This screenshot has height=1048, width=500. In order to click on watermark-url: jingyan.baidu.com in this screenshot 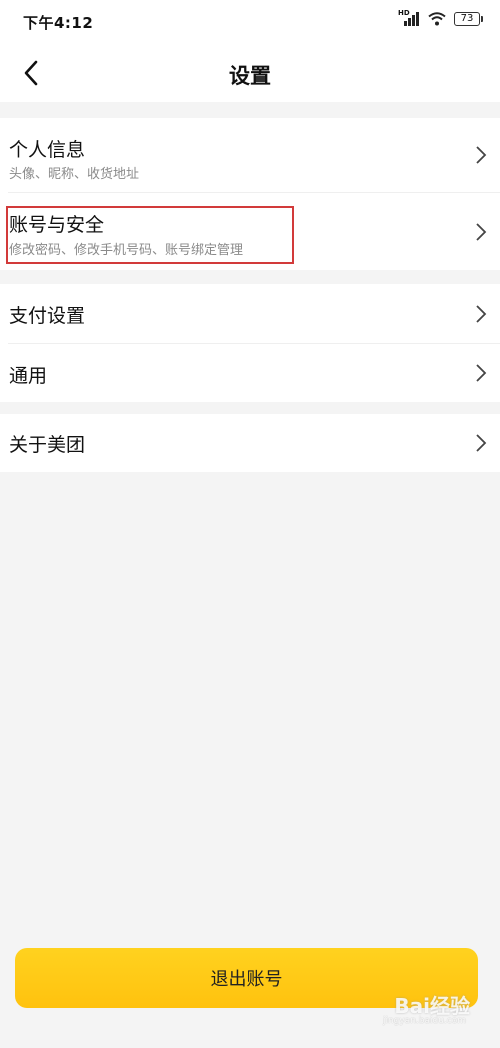, I will do `click(424, 1021)`.